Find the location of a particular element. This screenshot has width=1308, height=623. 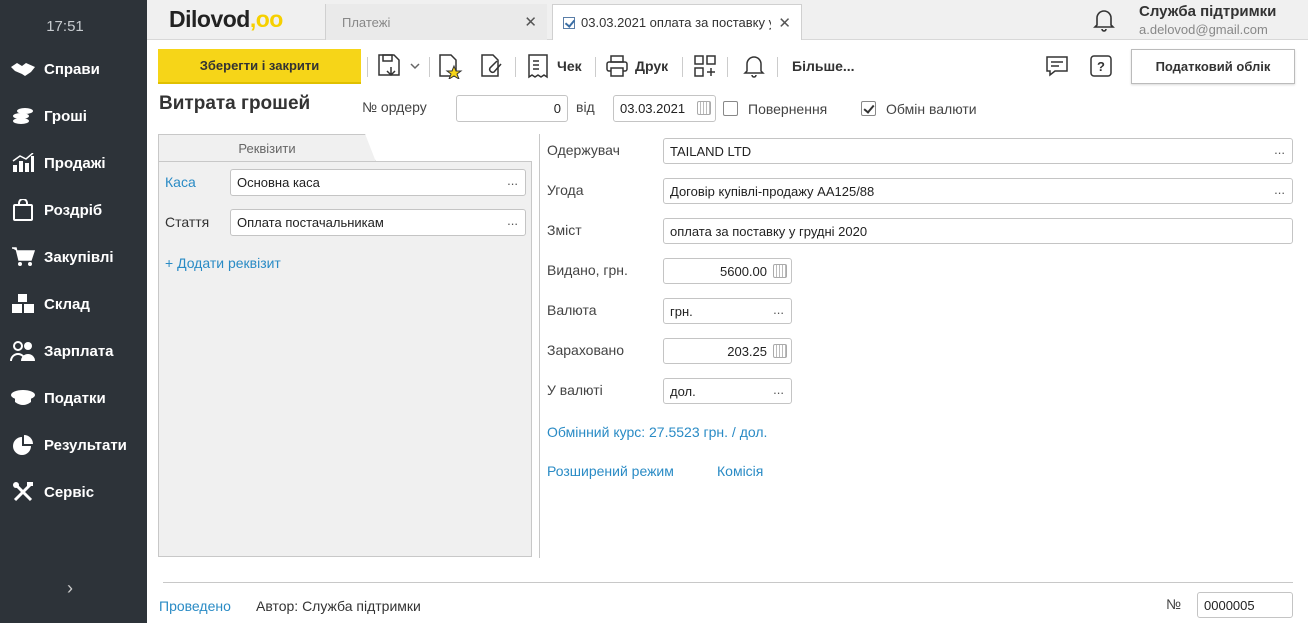

favorite-document-icon is located at coordinates (450, 66).